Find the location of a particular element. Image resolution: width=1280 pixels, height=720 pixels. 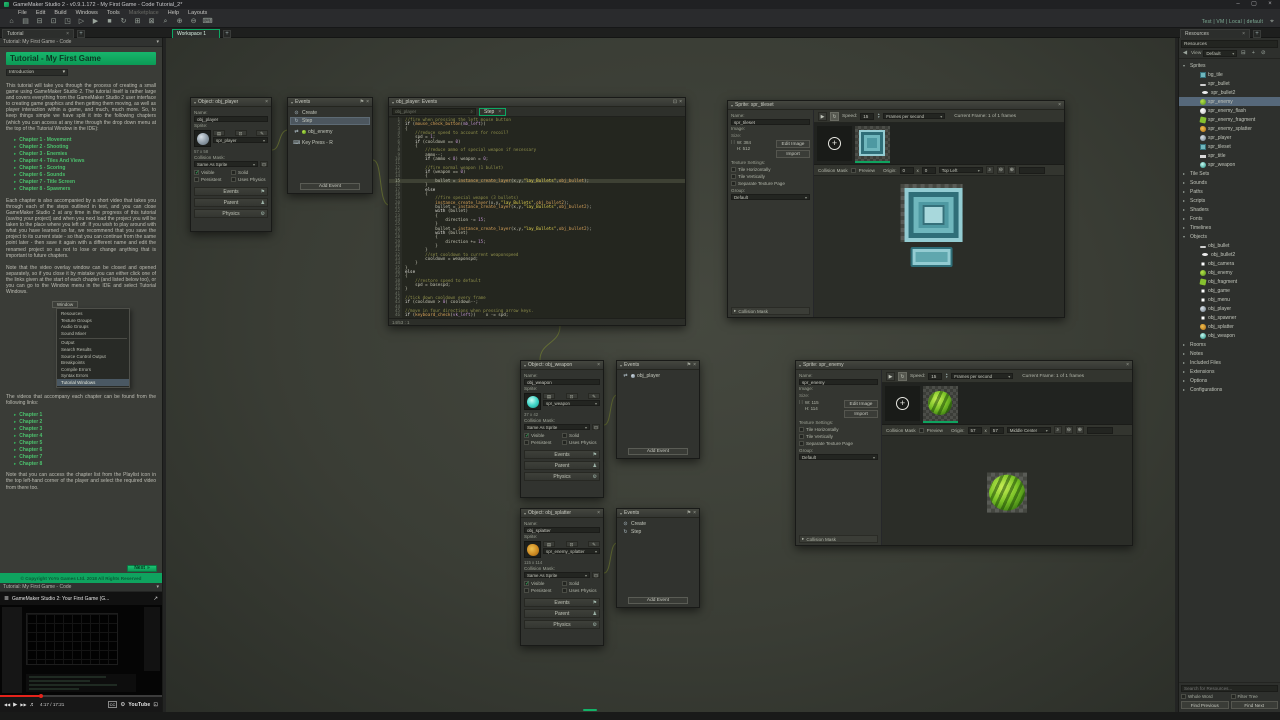

speed-input: 15 is located at coordinates (867, 116).